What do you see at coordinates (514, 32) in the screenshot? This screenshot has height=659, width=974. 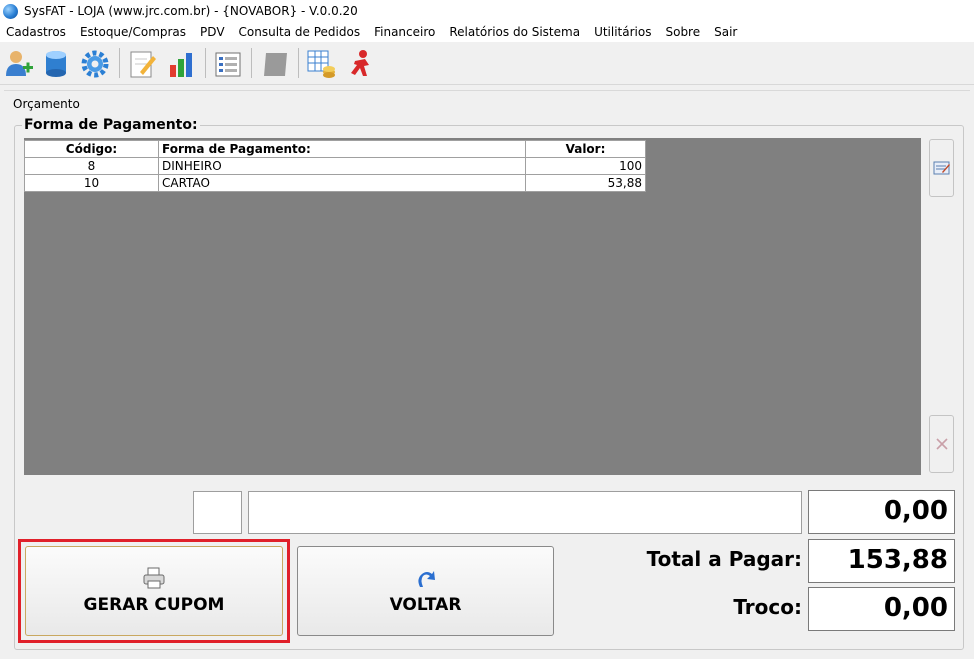 I see `menu-relatorios: Relatórios do Sistema` at bounding box center [514, 32].